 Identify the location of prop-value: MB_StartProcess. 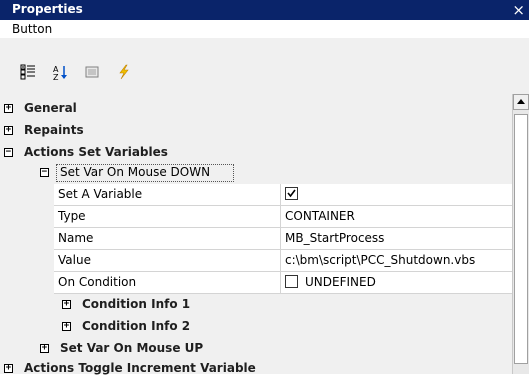
(396, 238).